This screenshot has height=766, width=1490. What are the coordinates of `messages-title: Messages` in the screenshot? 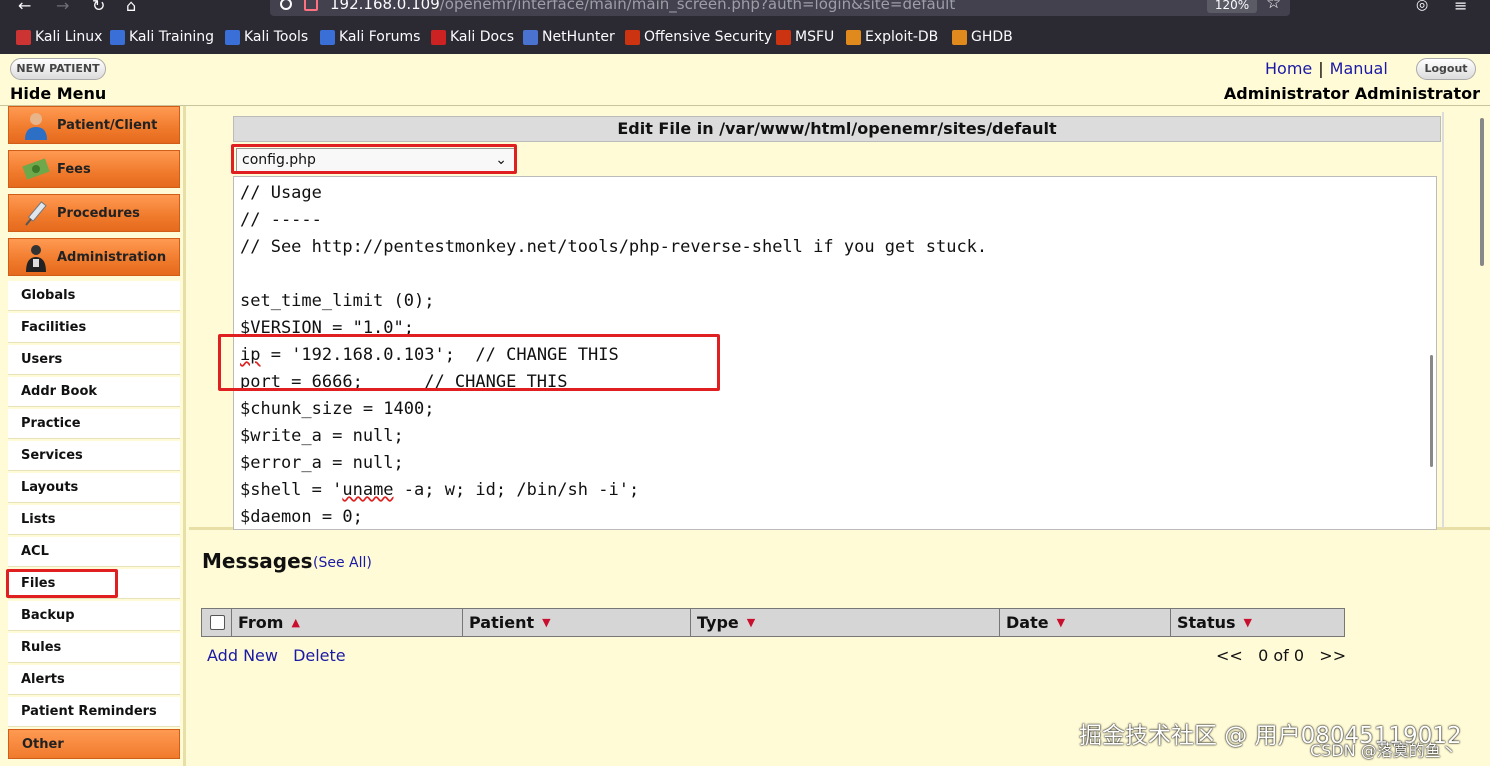 It's located at (257, 561).